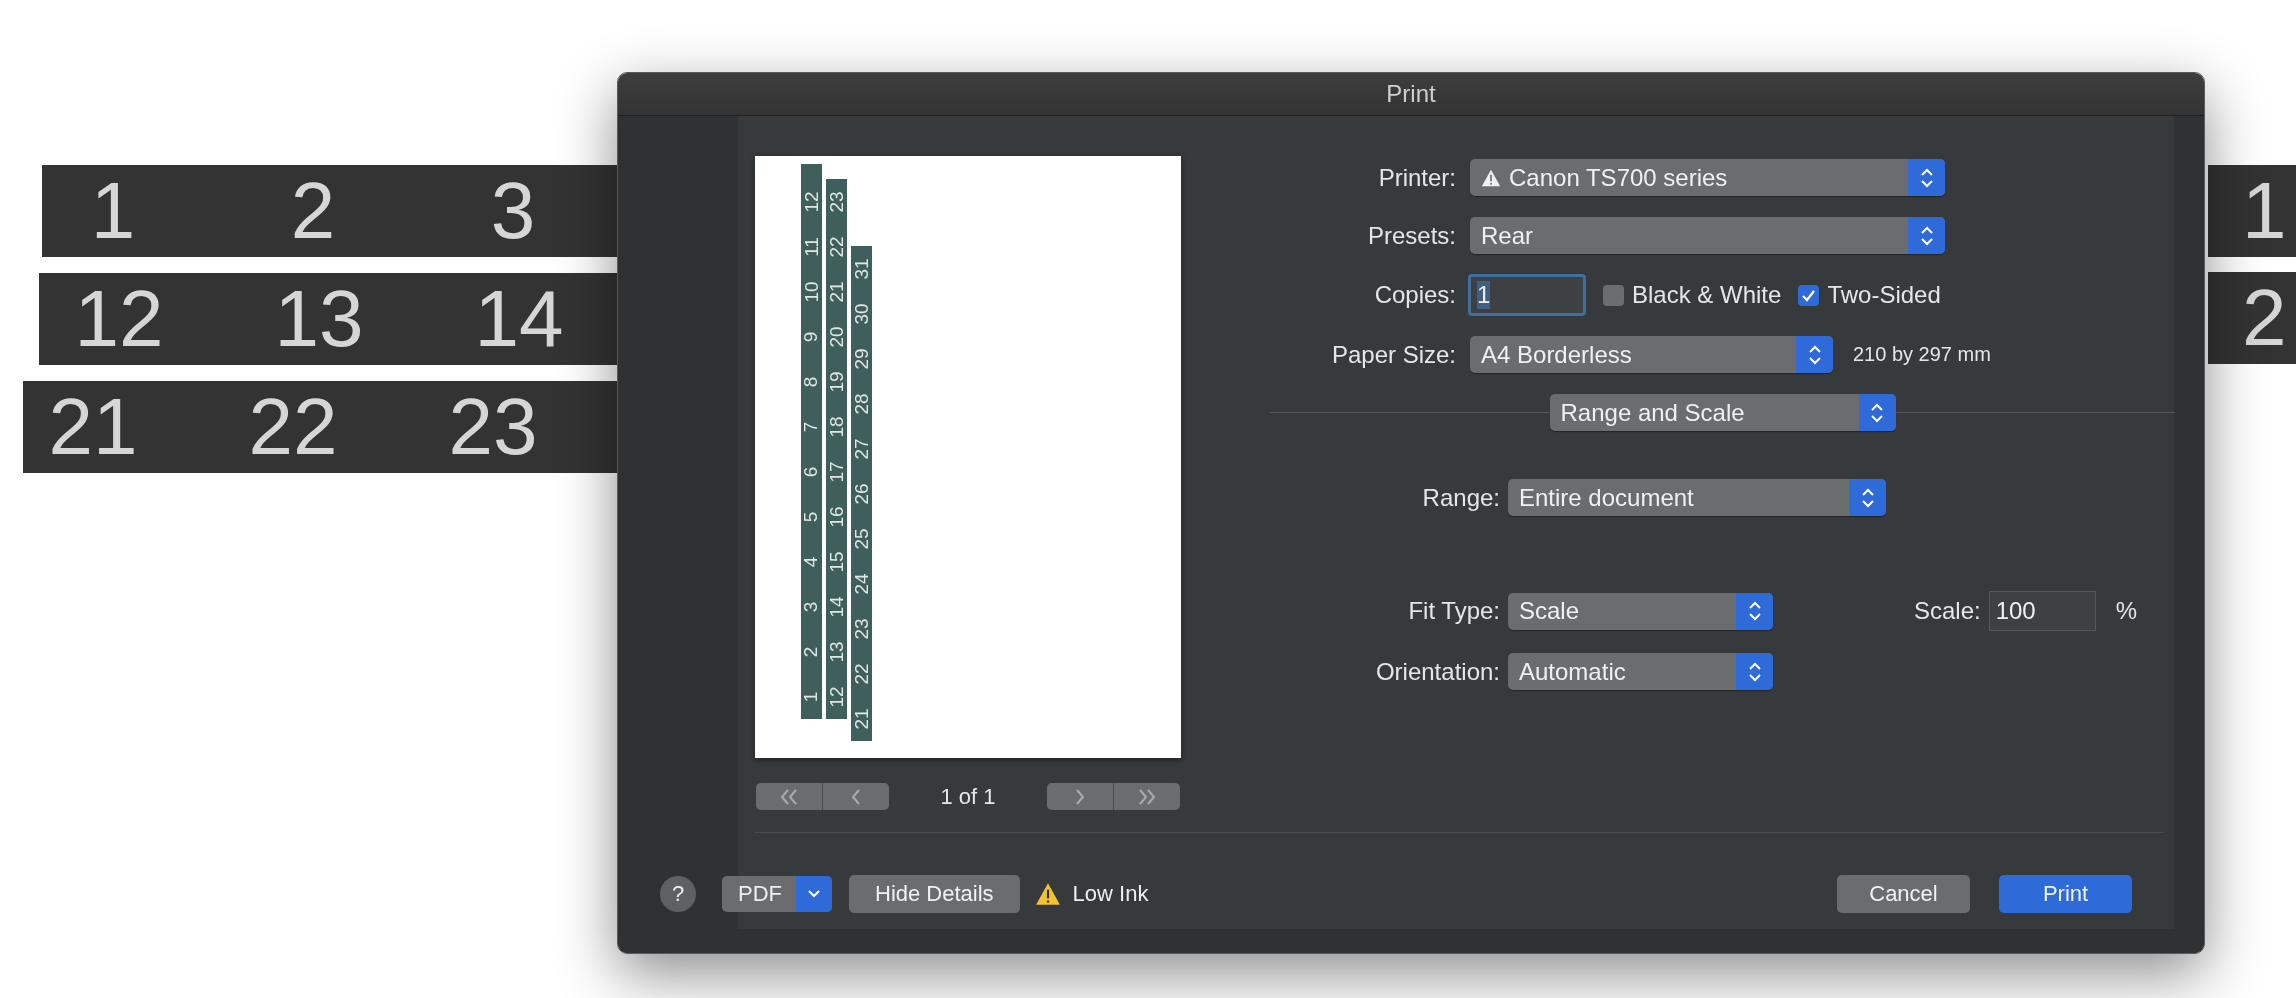 The image size is (2296, 998). What do you see at coordinates (2042, 611) in the screenshot?
I see `scale-field: 100` at bounding box center [2042, 611].